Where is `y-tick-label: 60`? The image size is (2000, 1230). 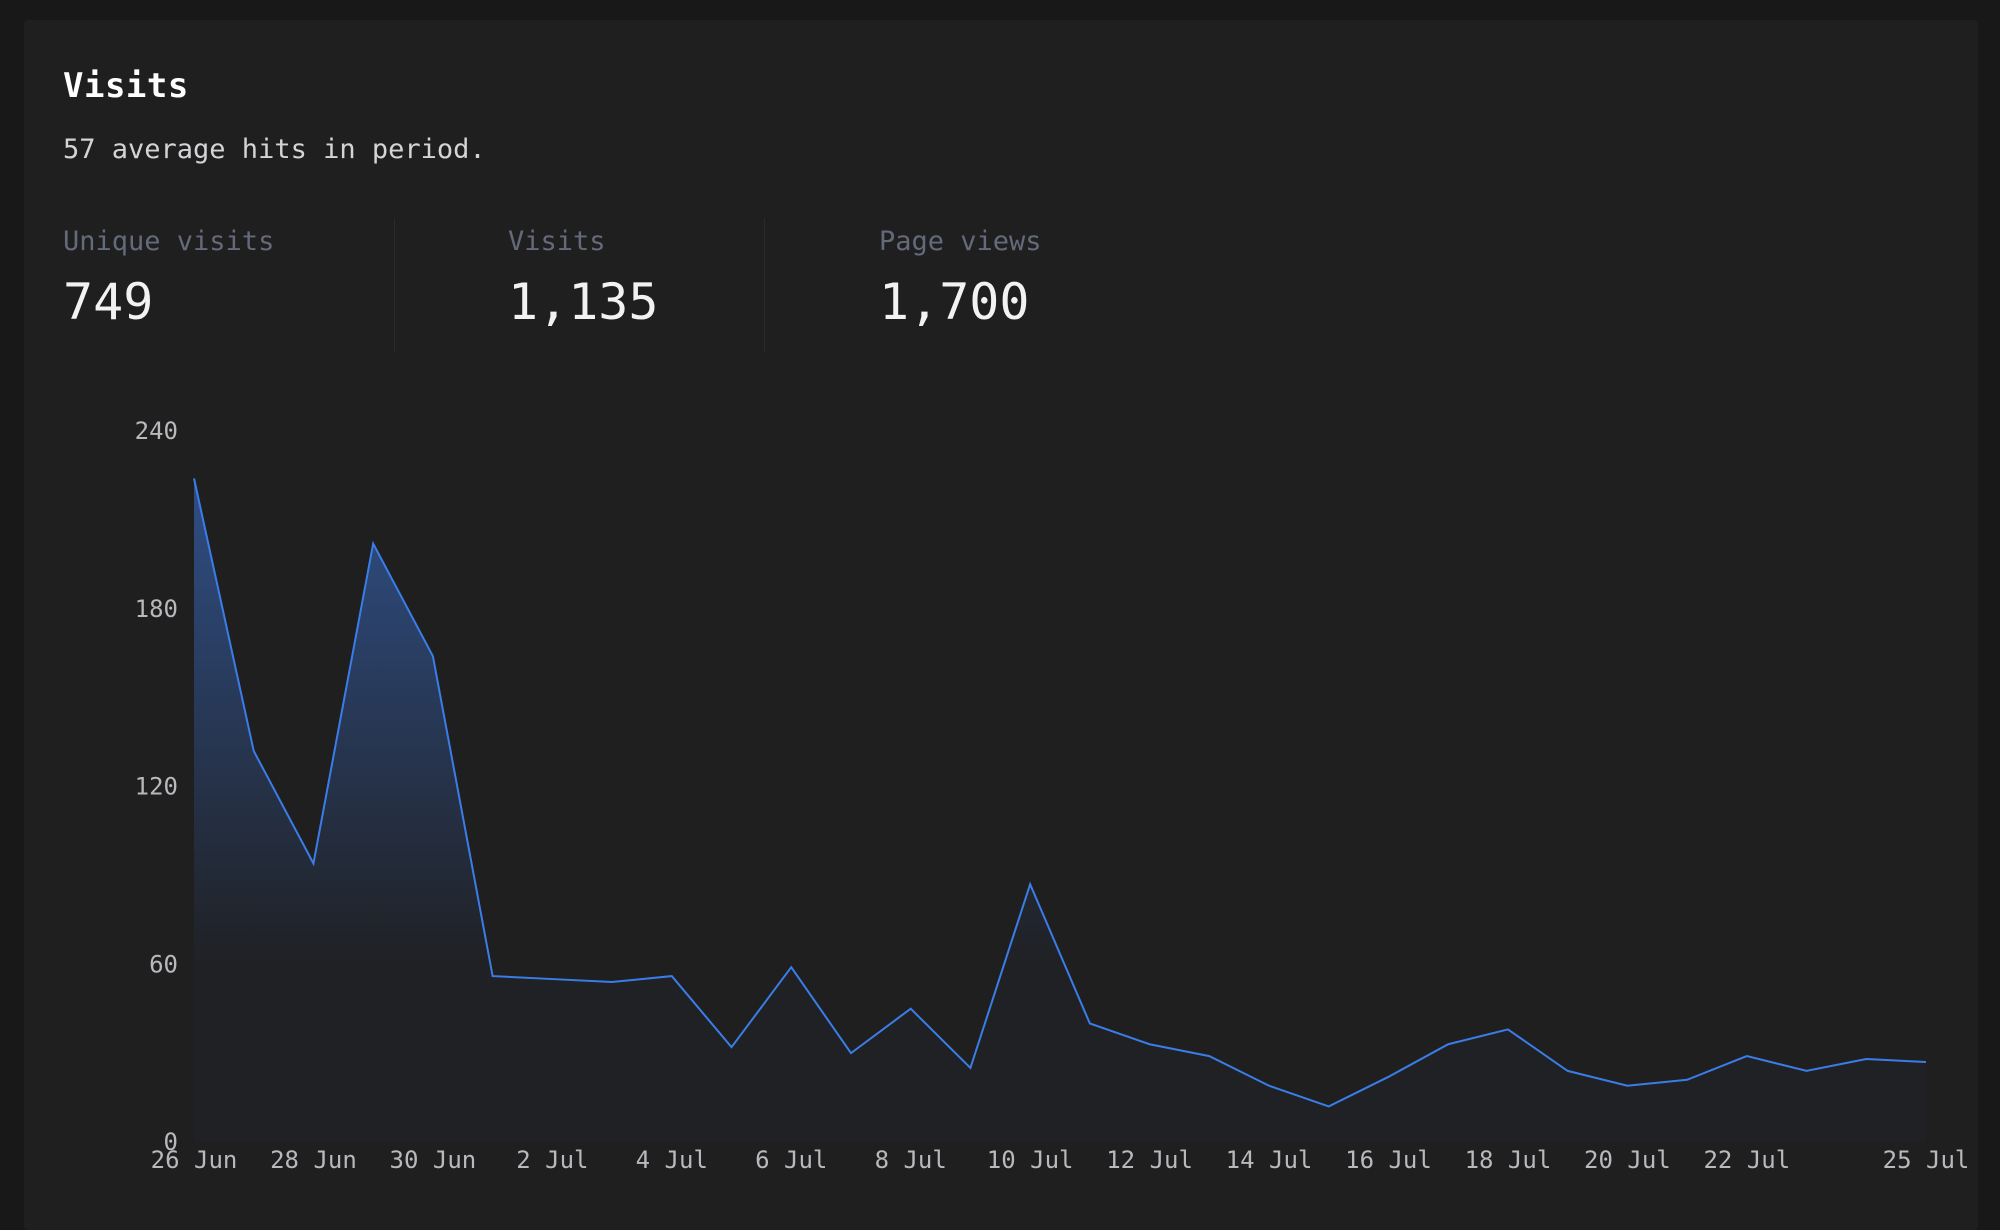
y-tick-label: 60 is located at coordinates (163, 964).